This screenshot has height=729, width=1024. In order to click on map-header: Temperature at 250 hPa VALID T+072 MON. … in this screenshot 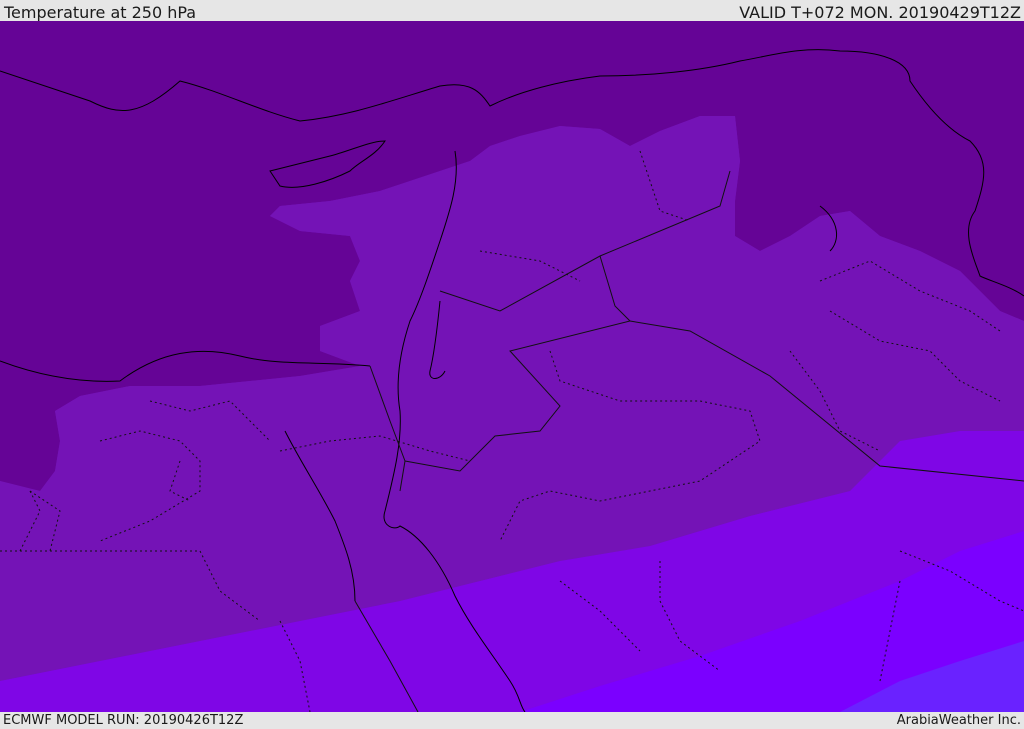, I will do `click(512, 11)`.